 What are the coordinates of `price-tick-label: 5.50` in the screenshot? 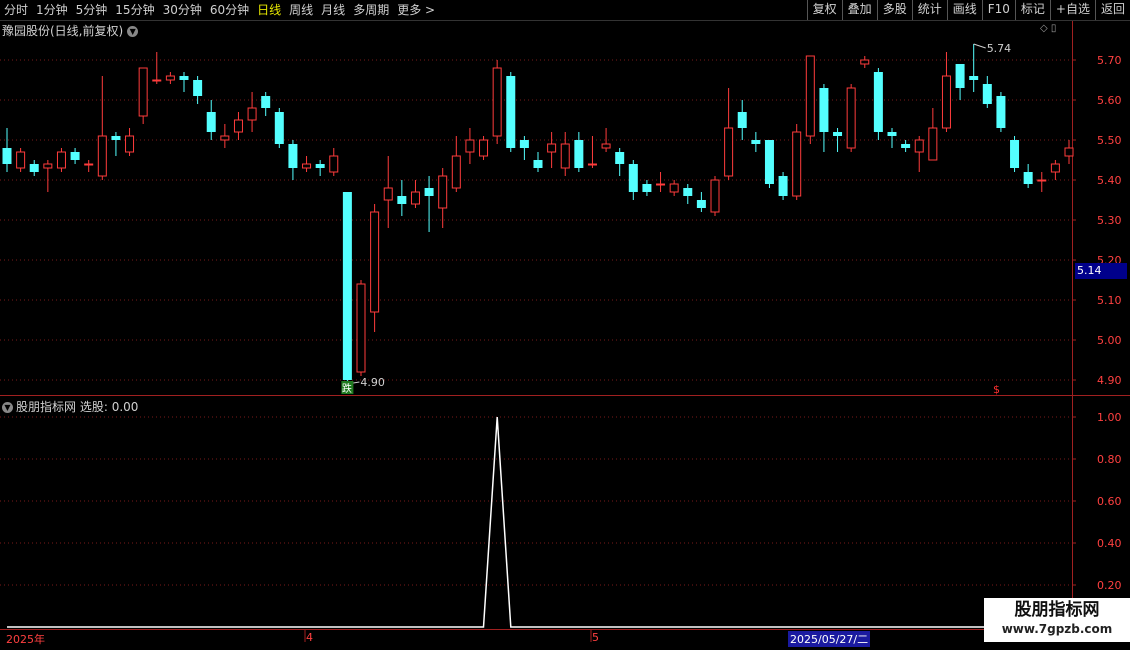 It's located at (1109, 140).